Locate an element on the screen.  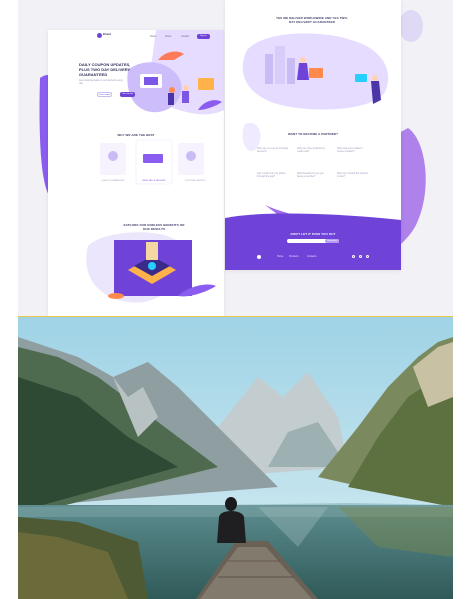
hero-start-button: Get started is located at coordinates (127, 94).